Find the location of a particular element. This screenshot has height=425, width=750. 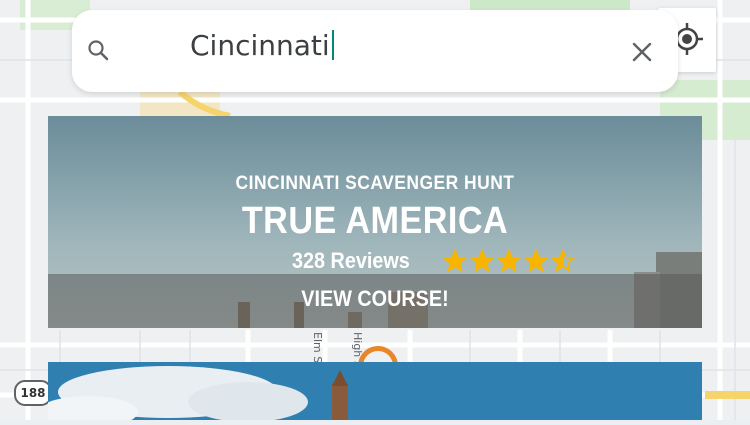

course-photo is located at coordinates (375, 391).